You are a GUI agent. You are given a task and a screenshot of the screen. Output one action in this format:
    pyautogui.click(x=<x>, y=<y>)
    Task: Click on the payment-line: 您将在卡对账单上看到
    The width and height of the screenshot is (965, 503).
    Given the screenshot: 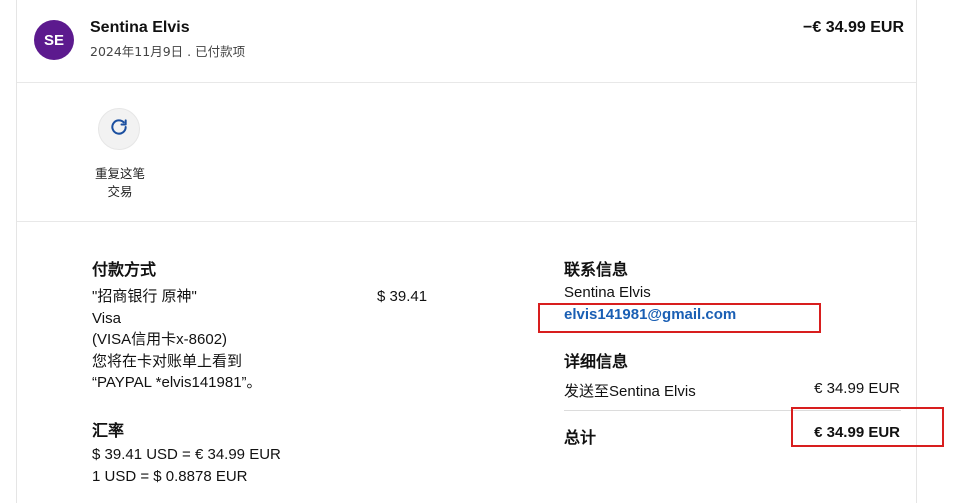 What is the action you would take?
    pyautogui.click(x=167, y=361)
    